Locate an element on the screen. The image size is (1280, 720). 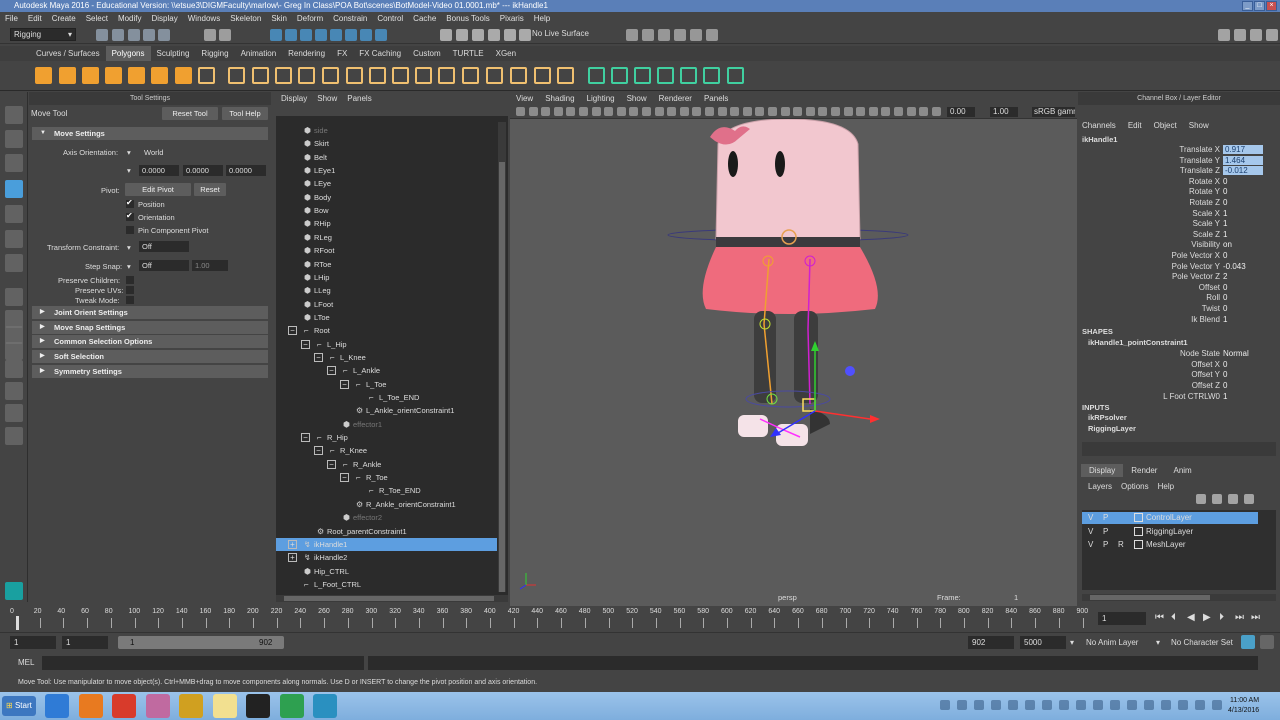
outliner-item: ⬢ LEye is located at coordinates (317, 183).